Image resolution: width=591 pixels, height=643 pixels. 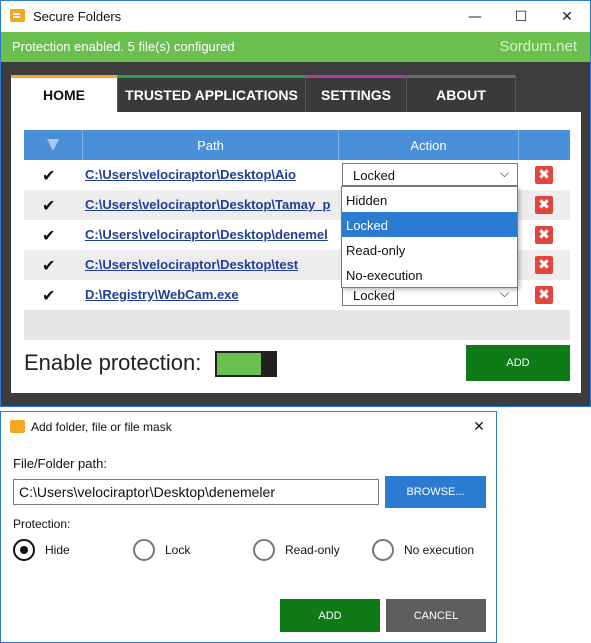 What do you see at coordinates (439, 550) in the screenshot?
I see `radio-no-execution-label: No execution` at bounding box center [439, 550].